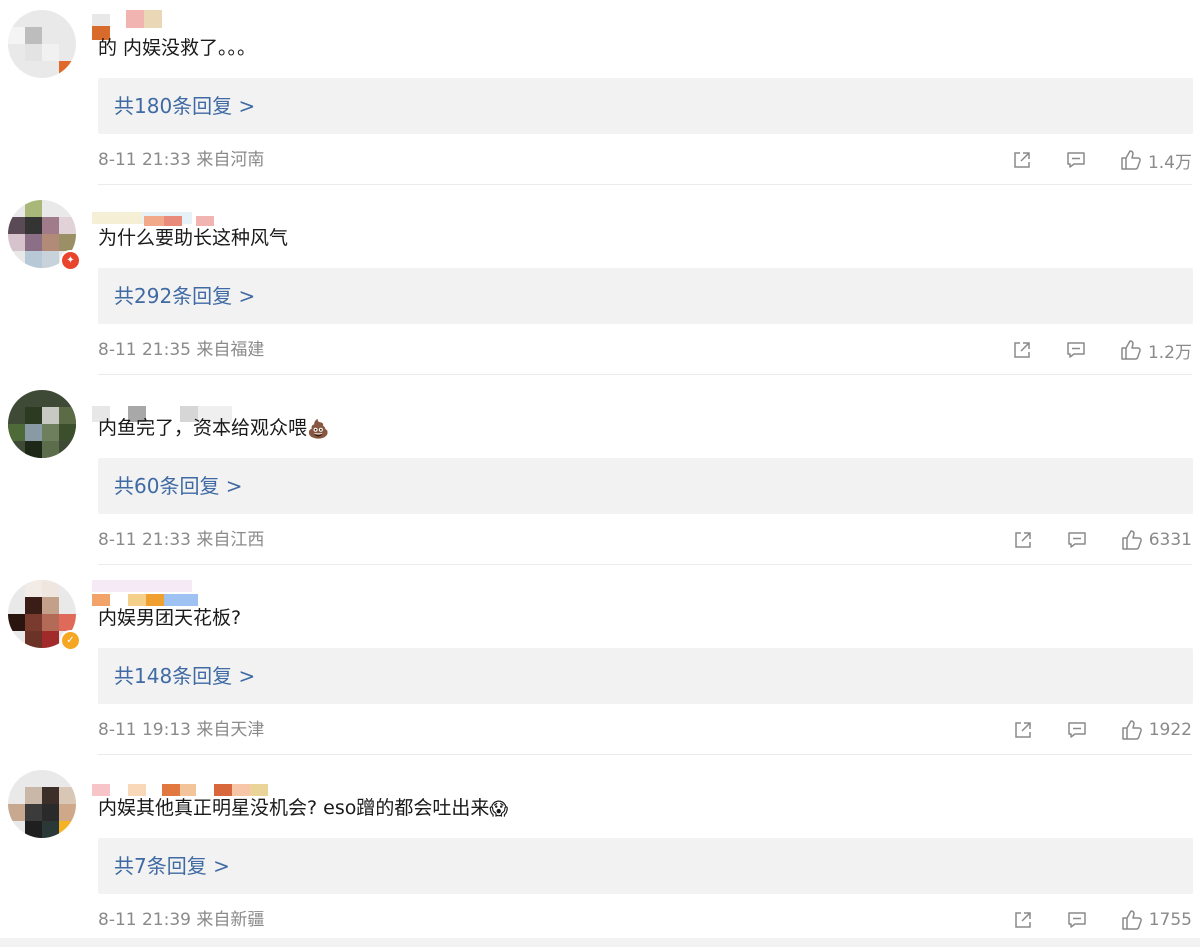 The height and width of the screenshot is (950, 1200). Describe the element at coordinates (1170, 540) in the screenshot. I see `like-count: 6331` at that location.